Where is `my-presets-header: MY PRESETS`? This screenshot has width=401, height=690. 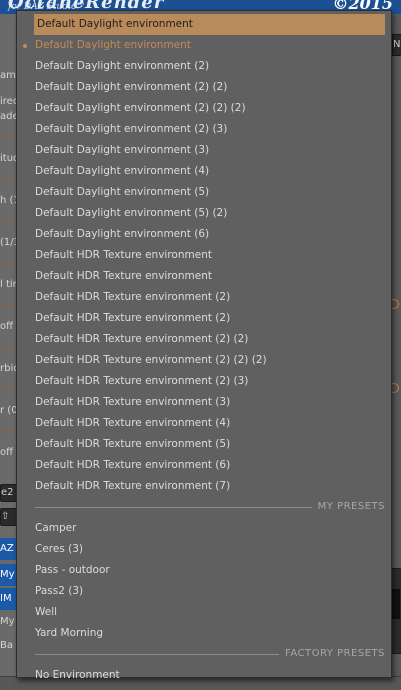 my-presets-header: MY PRESETS is located at coordinates (210, 507).